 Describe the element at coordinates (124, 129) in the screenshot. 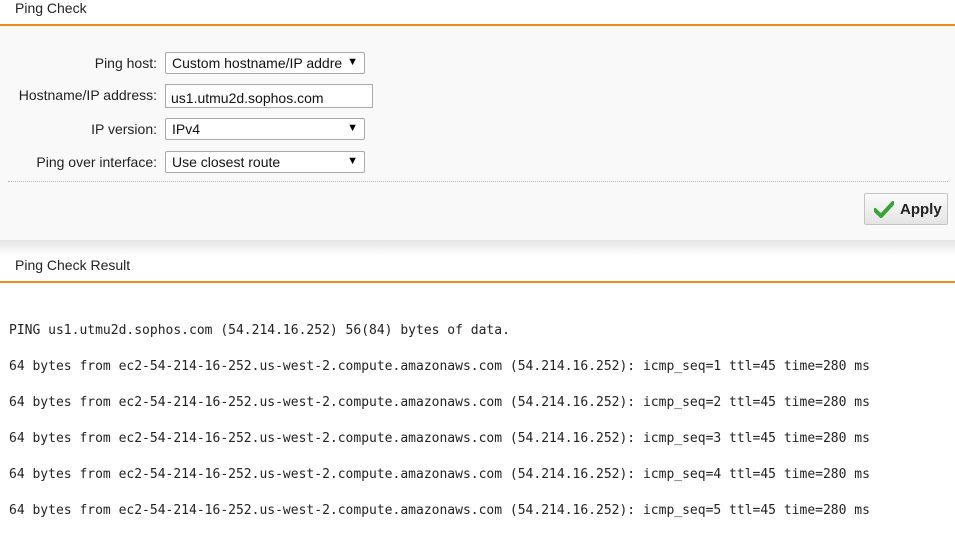

I see `ip-version-label: IP version:` at that location.